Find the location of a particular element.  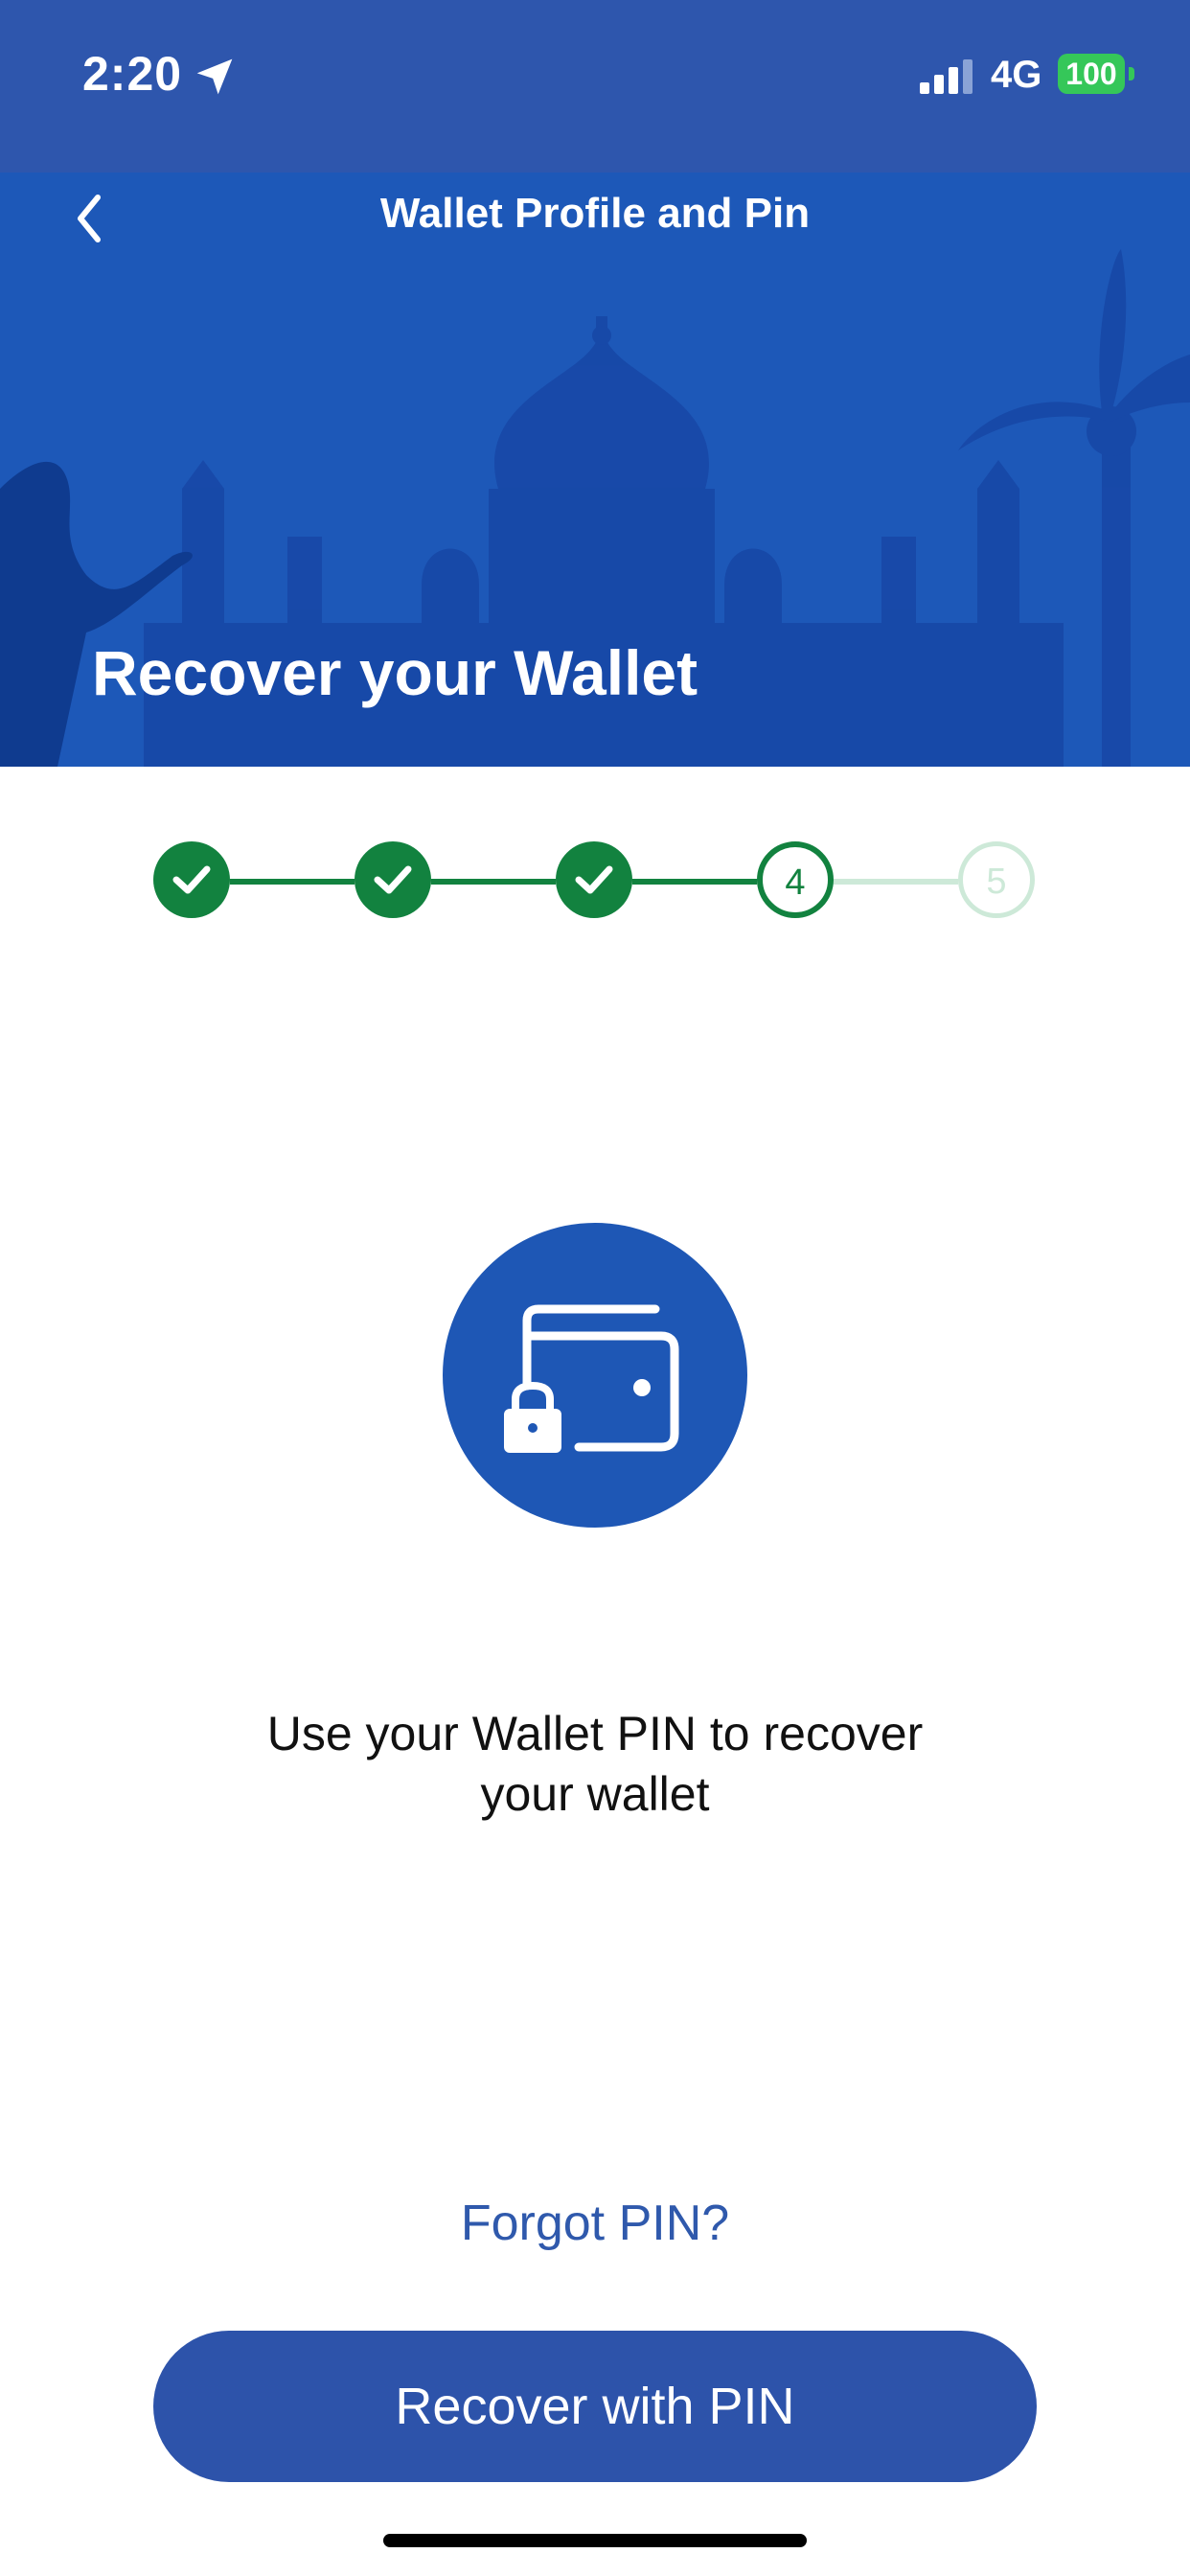

location-arrow-icon is located at coordinates (214, 76).